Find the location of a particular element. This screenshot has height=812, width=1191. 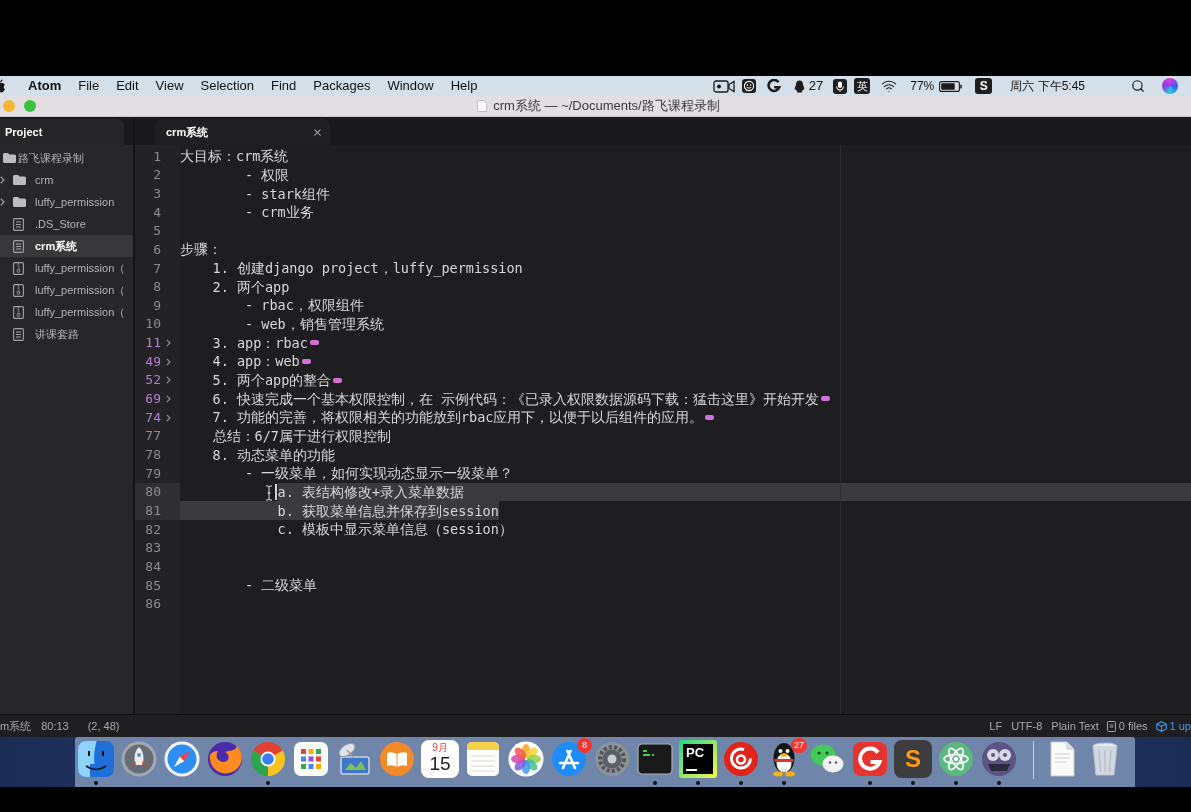

close-tab-button is located at coordinates (317, 132).